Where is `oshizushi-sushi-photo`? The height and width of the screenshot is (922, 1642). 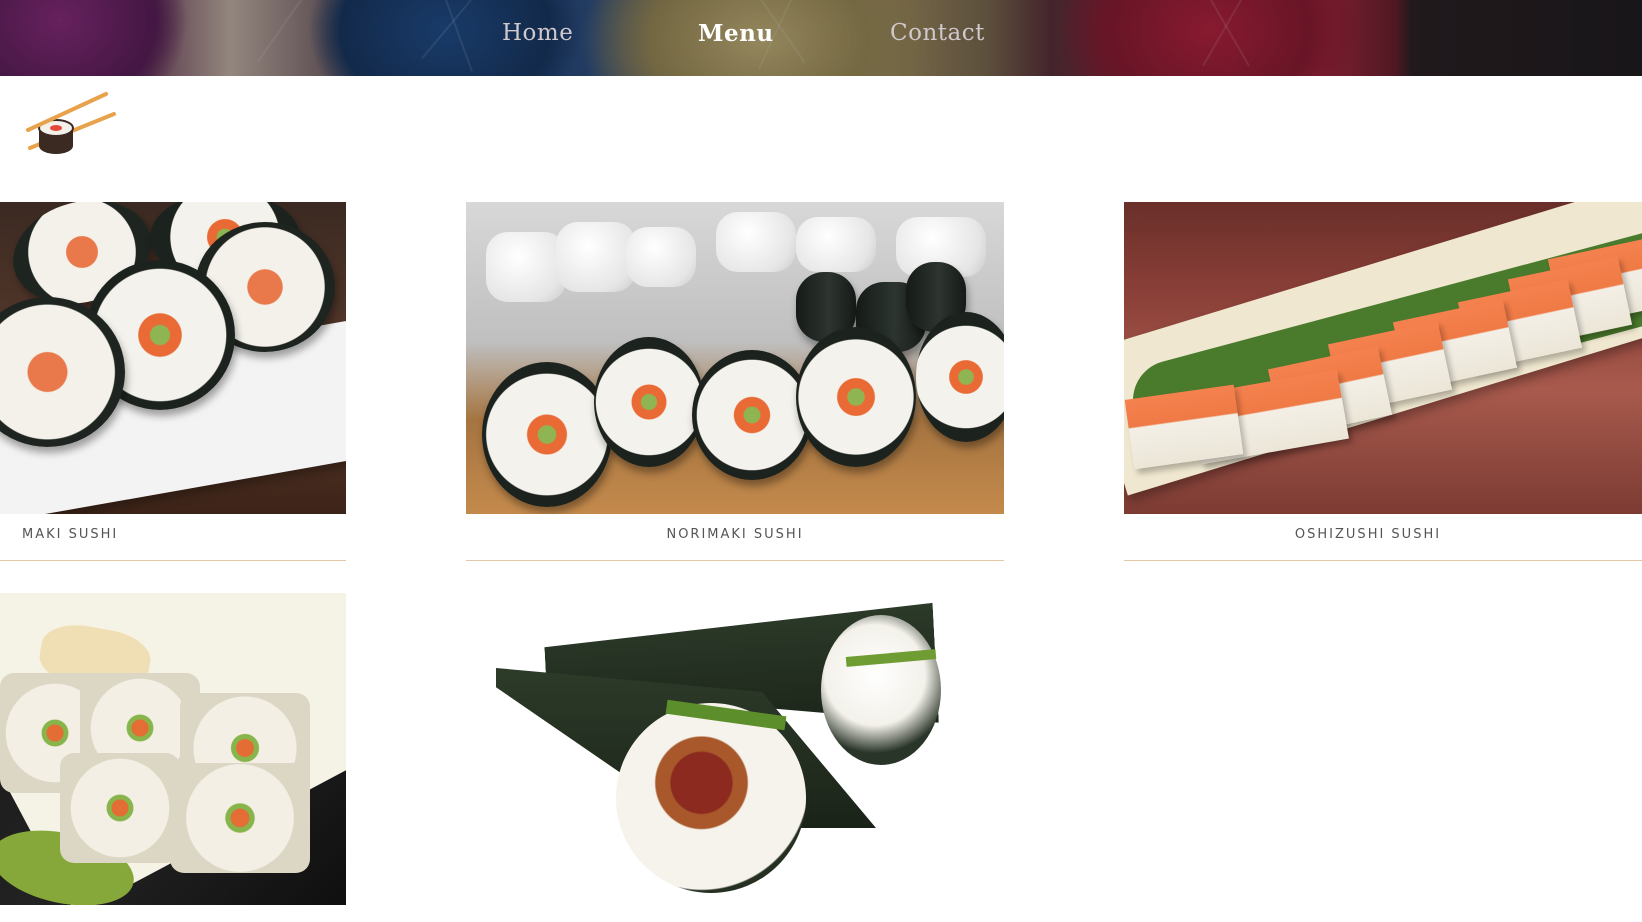 oshizushi-sushi-photo is located at coordinates (1383, 358).